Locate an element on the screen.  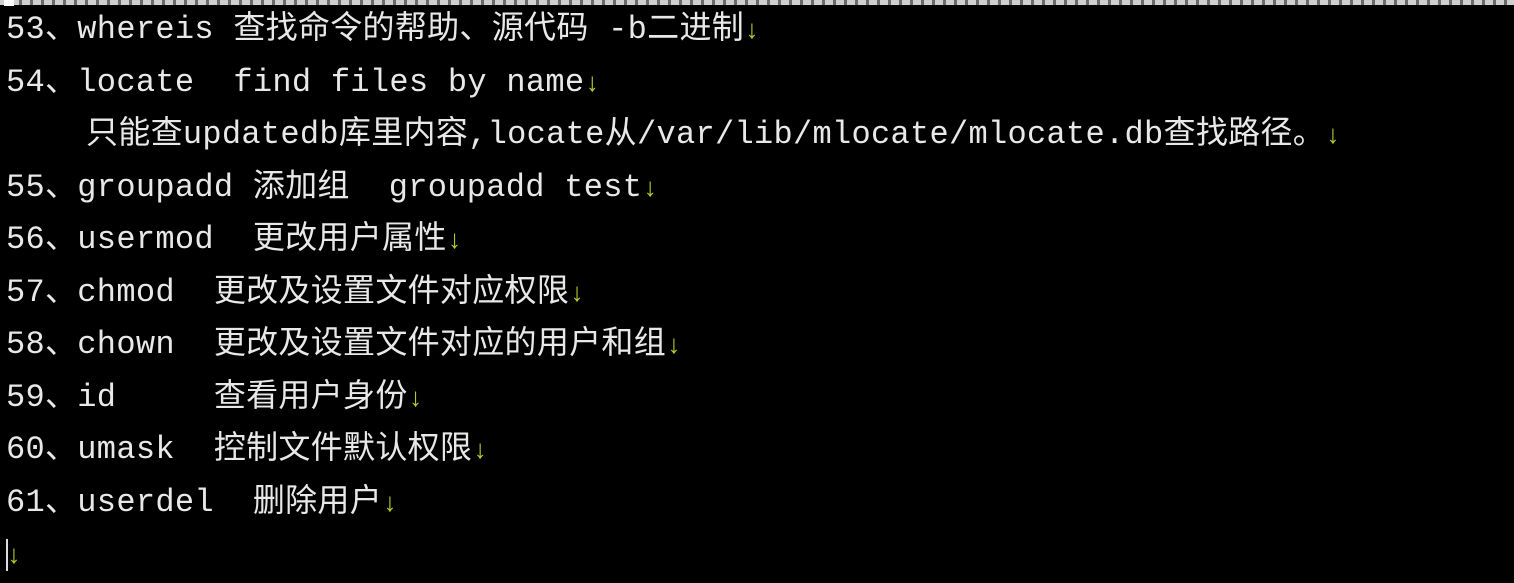
line-text: 60、umask 控制文件默认权限 is located at coordinates (239, 449).